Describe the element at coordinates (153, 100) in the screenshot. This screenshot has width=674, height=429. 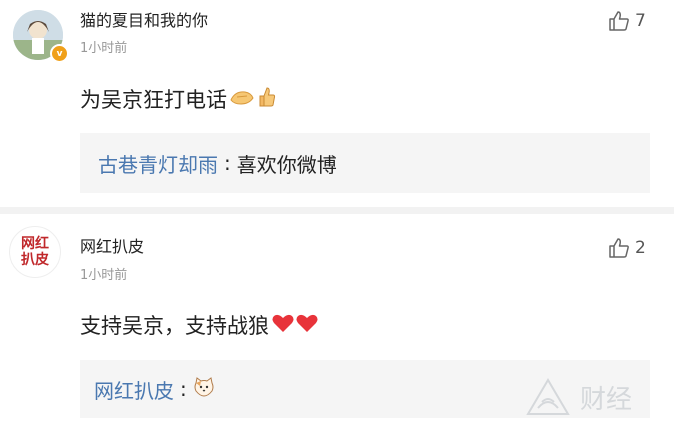
I see `comment-text: 为吴京狂打电话` at that location.